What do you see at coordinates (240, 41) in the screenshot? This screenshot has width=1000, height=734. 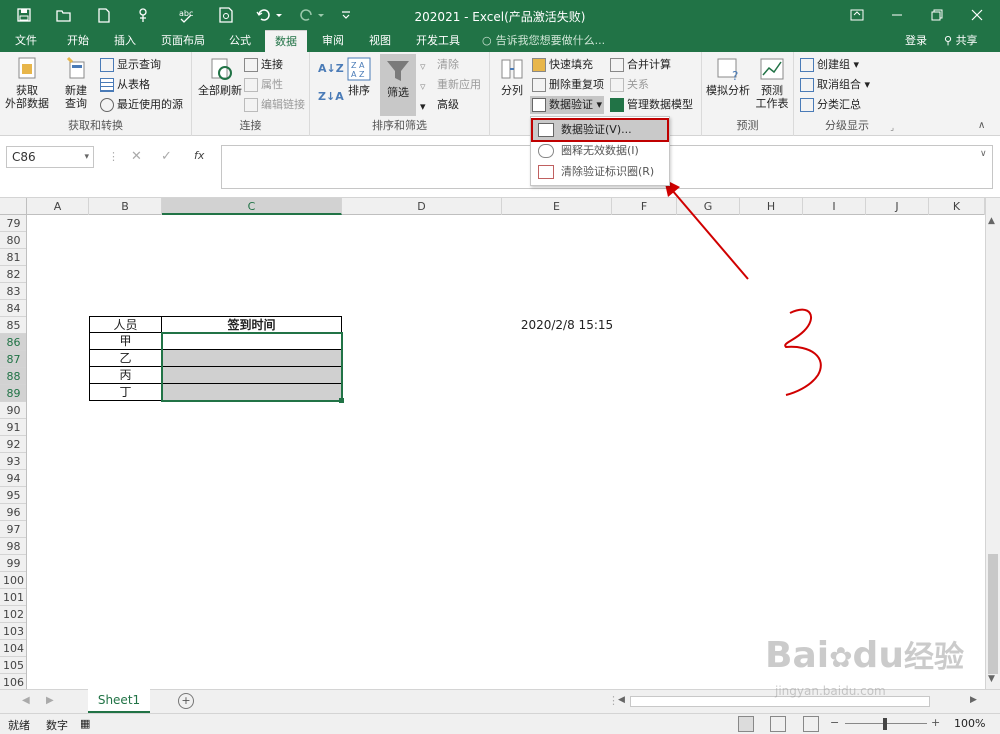 I see `tab-formulas: 公式` at bounding box center [240, 41].